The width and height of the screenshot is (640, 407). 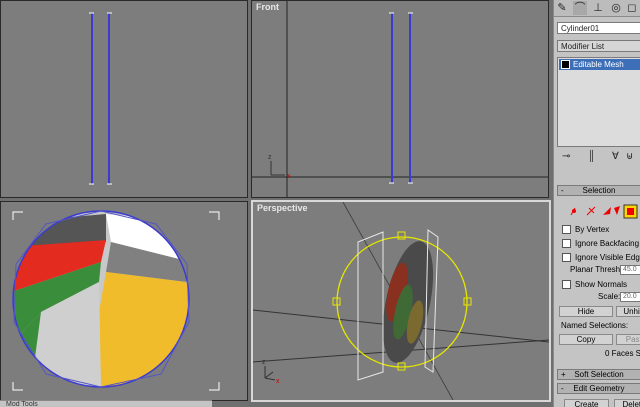 I want to click on subobject-icons, so click(x=604, y=211).